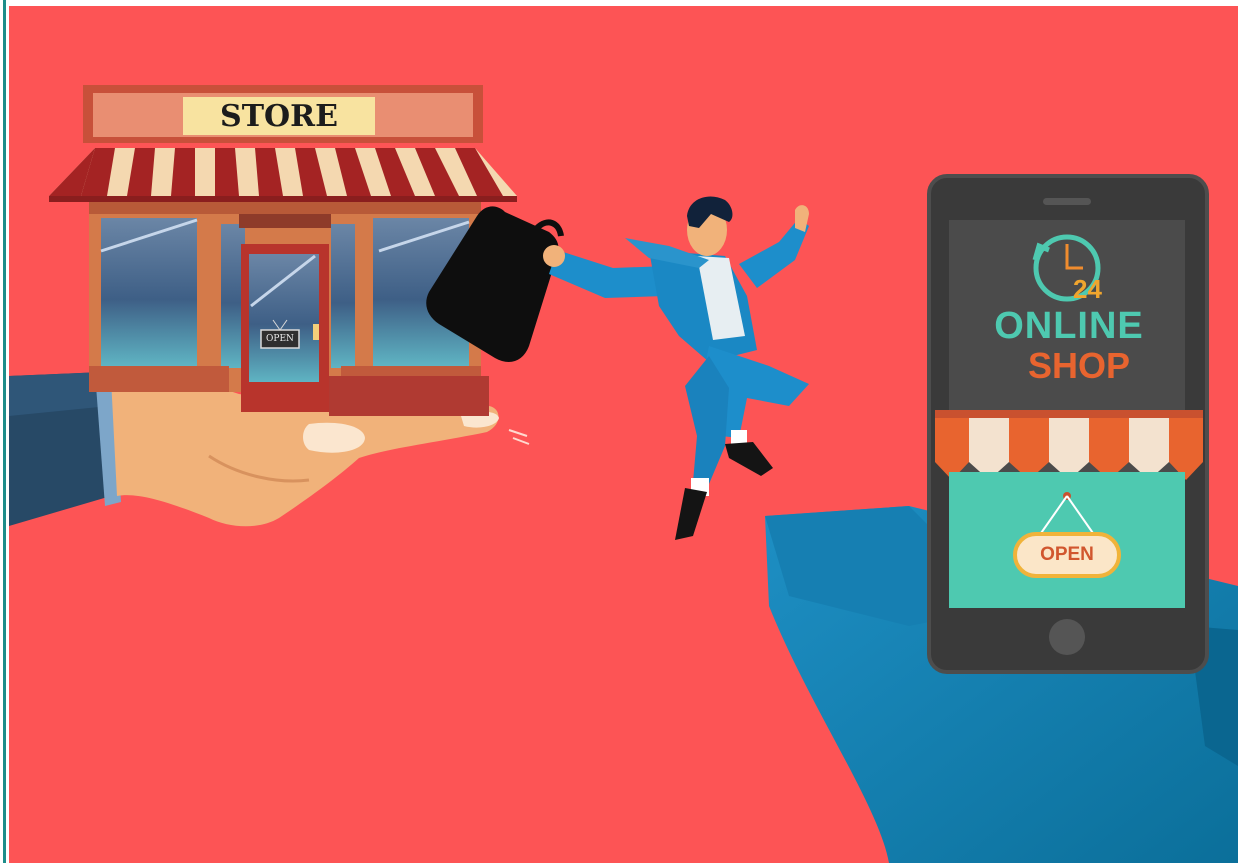 This screenshot has width=1238, height=863. I want to click on store-sign-text: STORE, so click(279, 116).